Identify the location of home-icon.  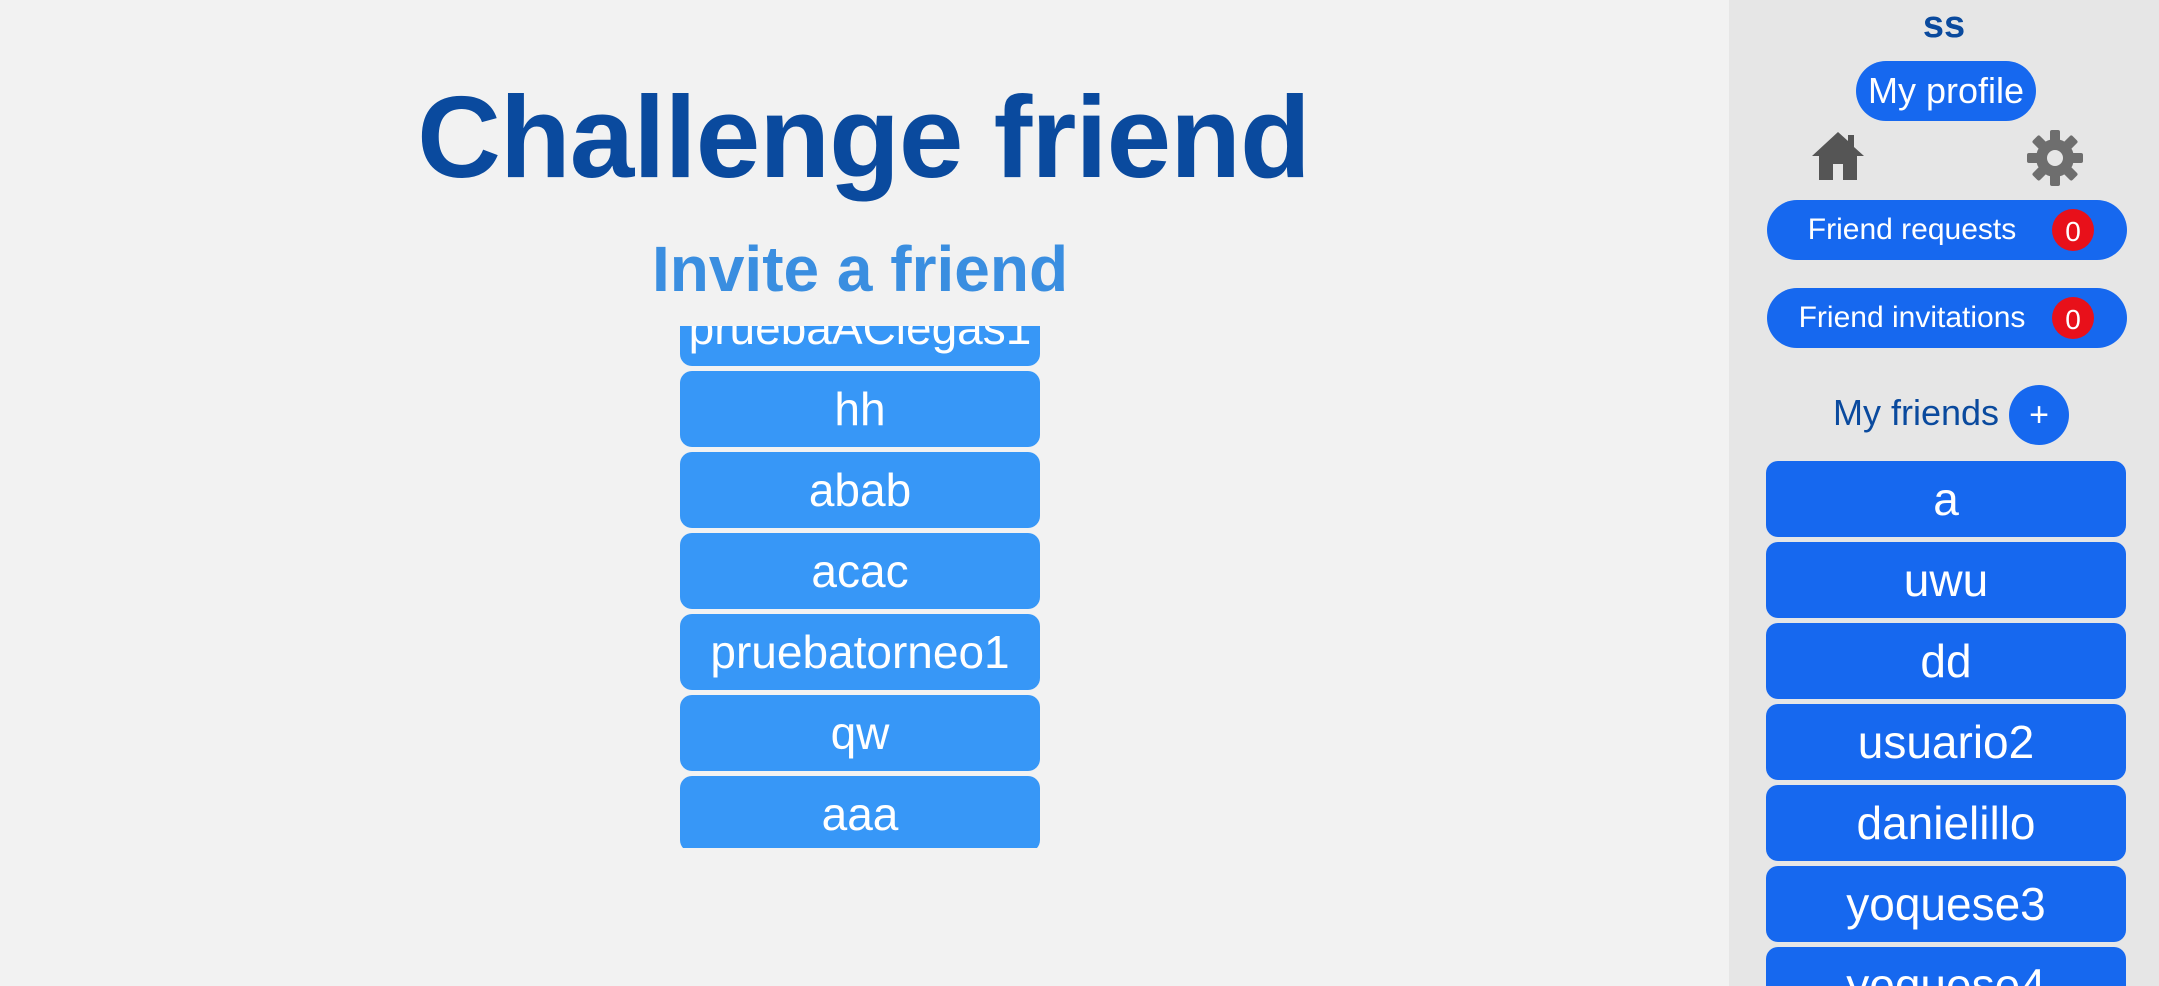
(1838, 156).